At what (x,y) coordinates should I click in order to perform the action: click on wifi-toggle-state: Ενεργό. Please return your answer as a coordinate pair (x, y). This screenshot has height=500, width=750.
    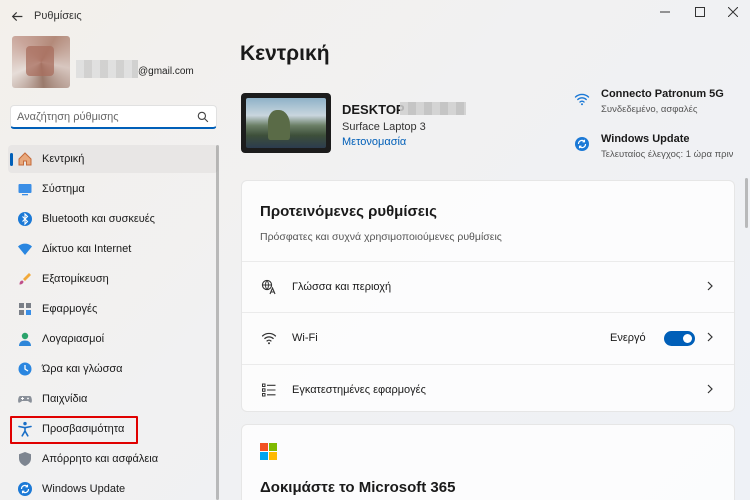
    Looking at the image, I should click on (628, 338).